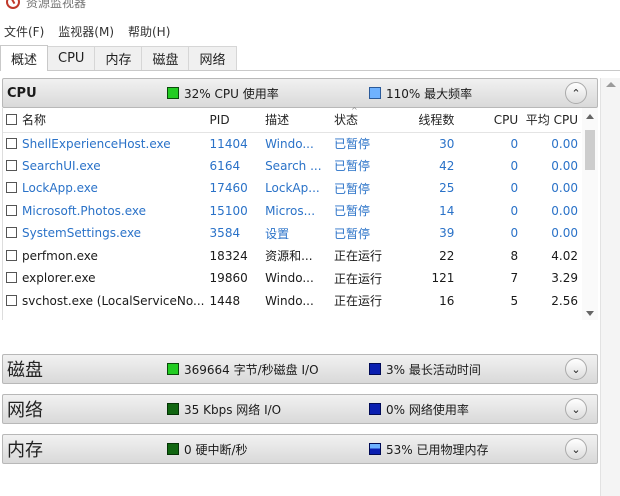 Image resolution: width=620 pixels, height=496 pixels. What do you see at coordinates (354, 110) in the screenshot?
I see `sort-indicator-icon: ^` at bounding box center [354, 110].